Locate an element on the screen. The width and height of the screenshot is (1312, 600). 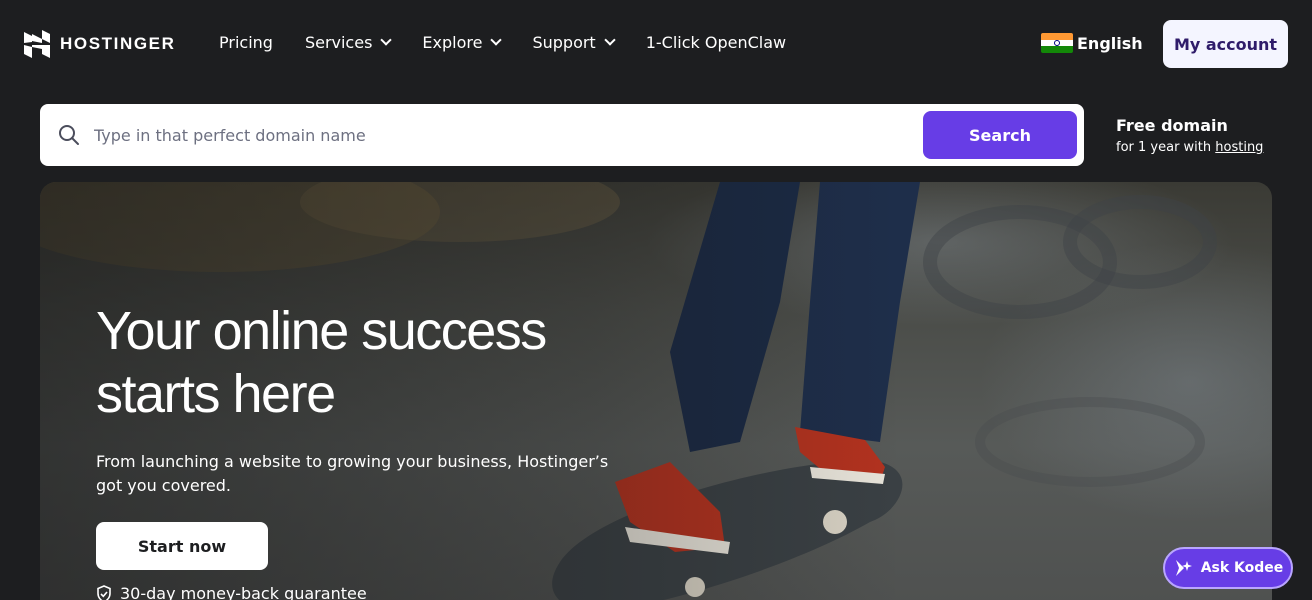
ask-kodee-button: Ask Kodee is located at coordinates (1228, 568).